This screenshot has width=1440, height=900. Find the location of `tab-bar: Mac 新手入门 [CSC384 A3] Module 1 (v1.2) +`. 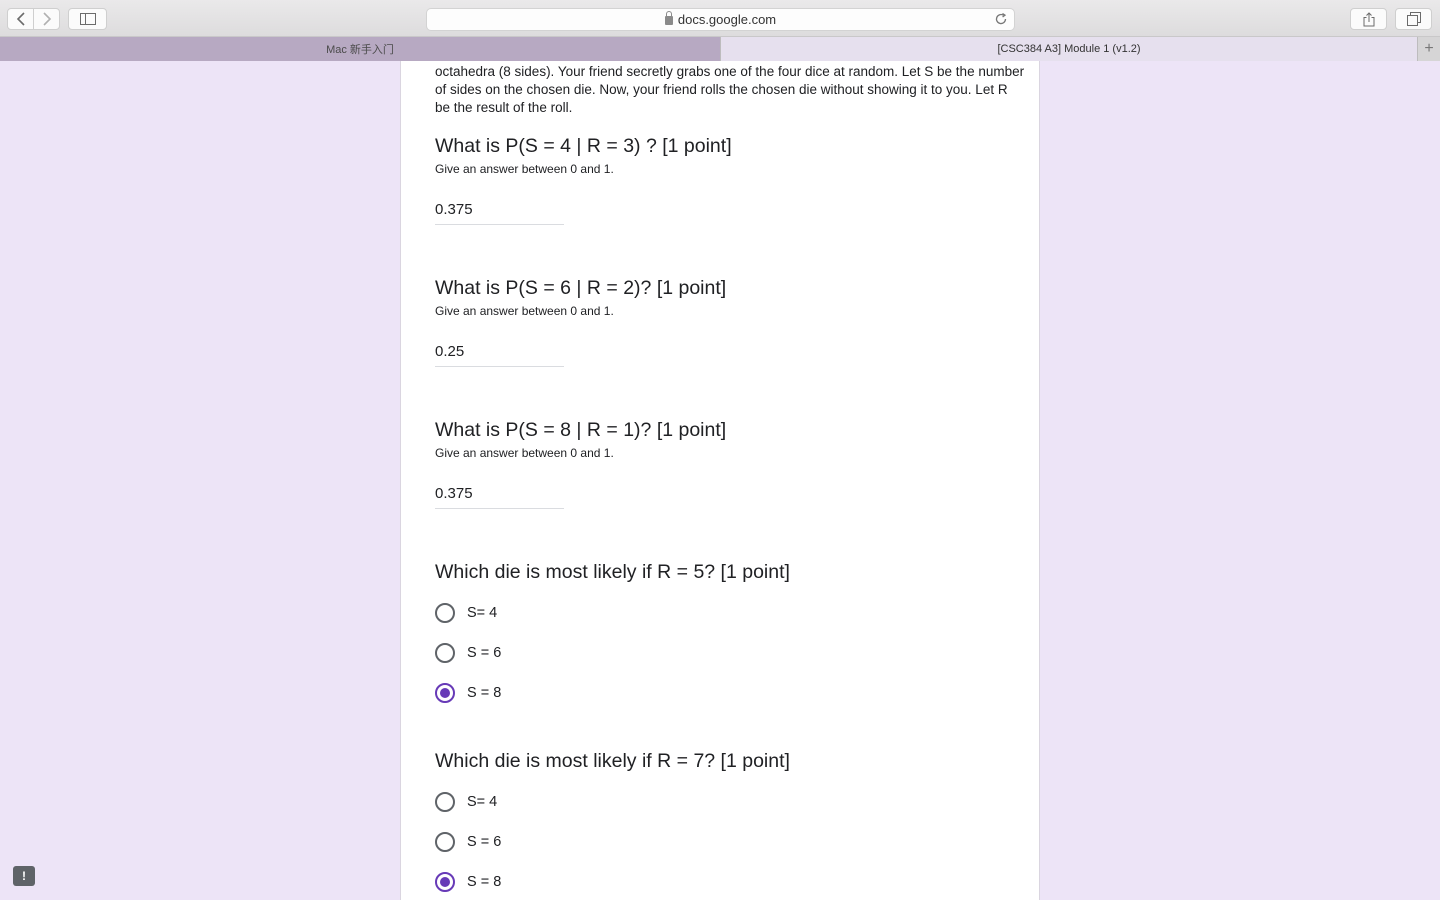

tab-bar: Mac 新手入门 [CSC384 A3] Module 1 (v1.2) + is located at coordinates (720, 49).